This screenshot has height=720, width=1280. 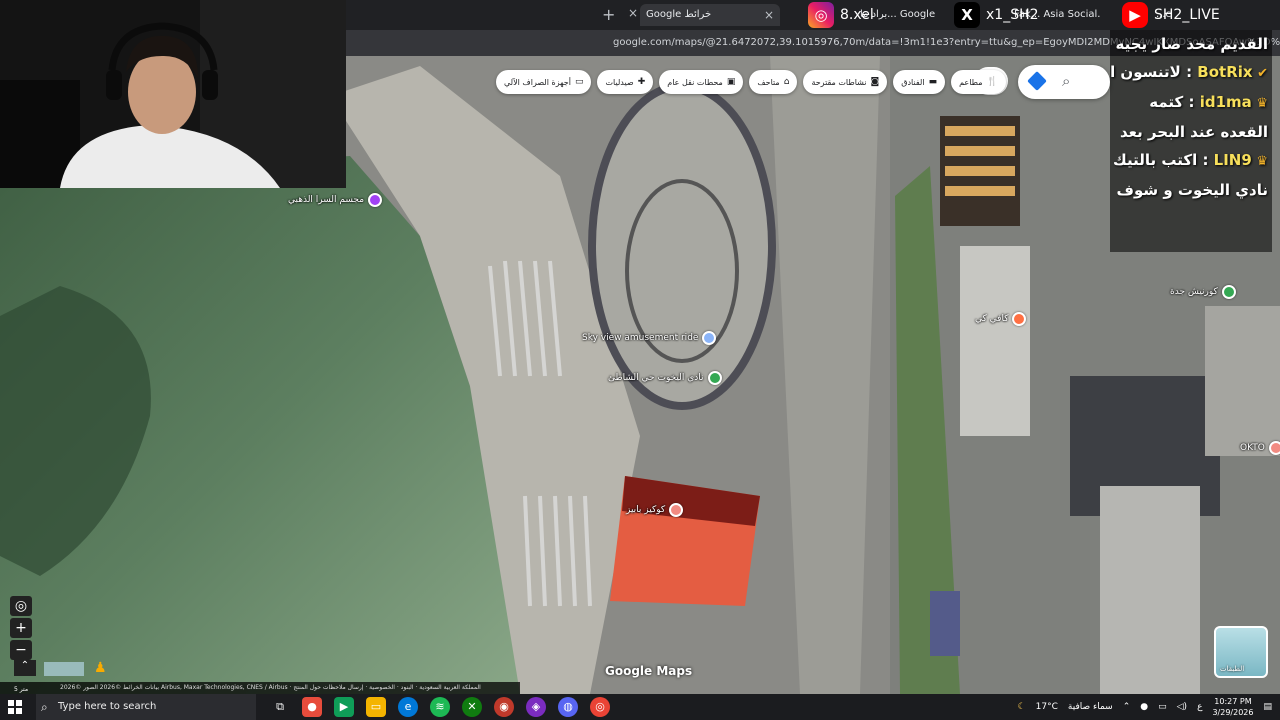 I want to click on camera-icon: ◙, so click(x=875, y=82).